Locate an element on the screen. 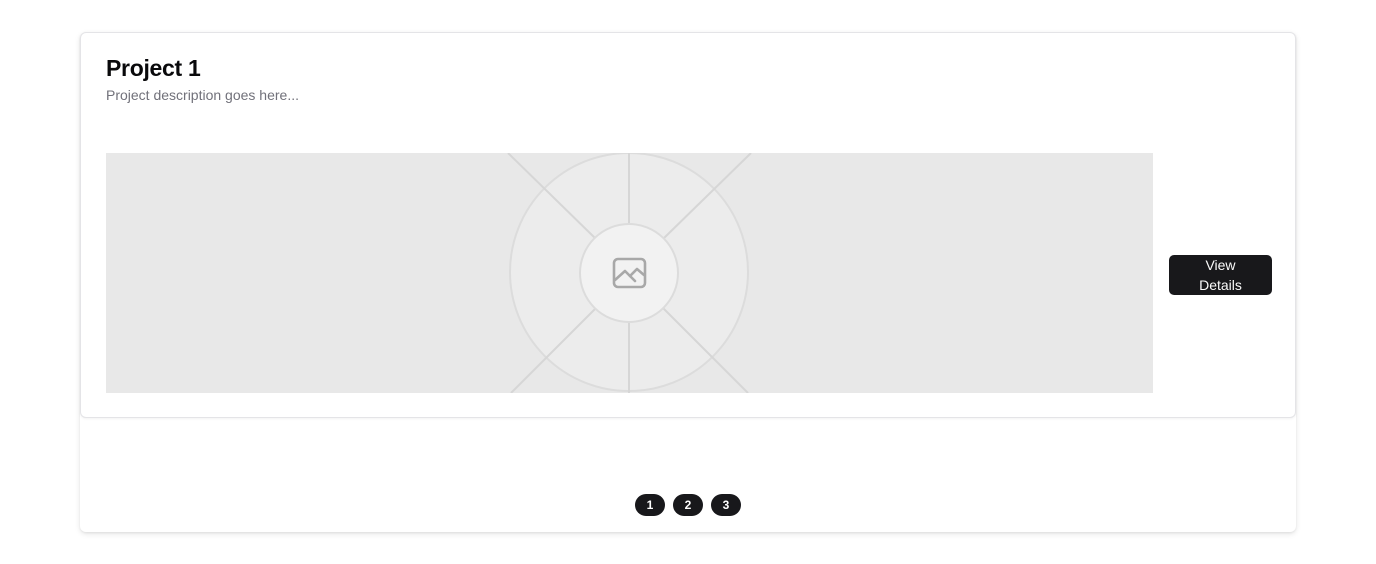 Image resolution: width=1376 pixels, height=564 pixels. view-details-button: View Details is located at coordinates (1220, 275).